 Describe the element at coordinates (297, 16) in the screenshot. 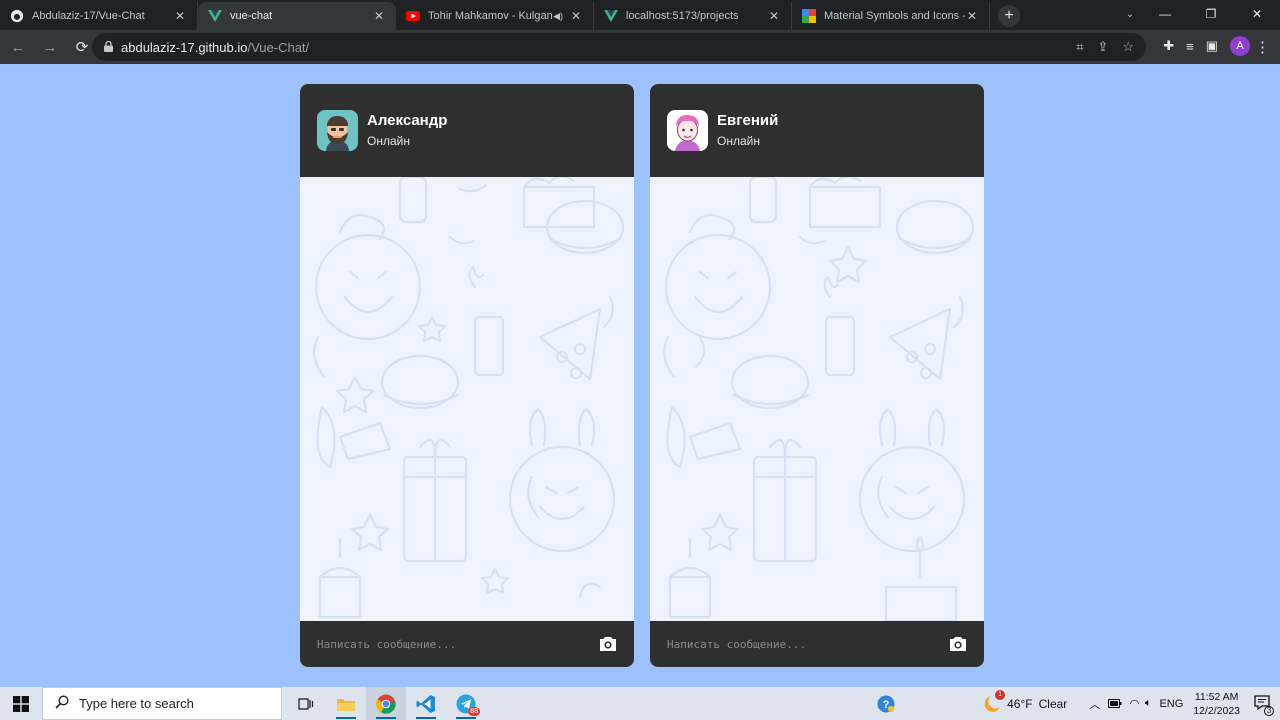

I see `tab-vue-chat: vue-chat ✕` at that location.